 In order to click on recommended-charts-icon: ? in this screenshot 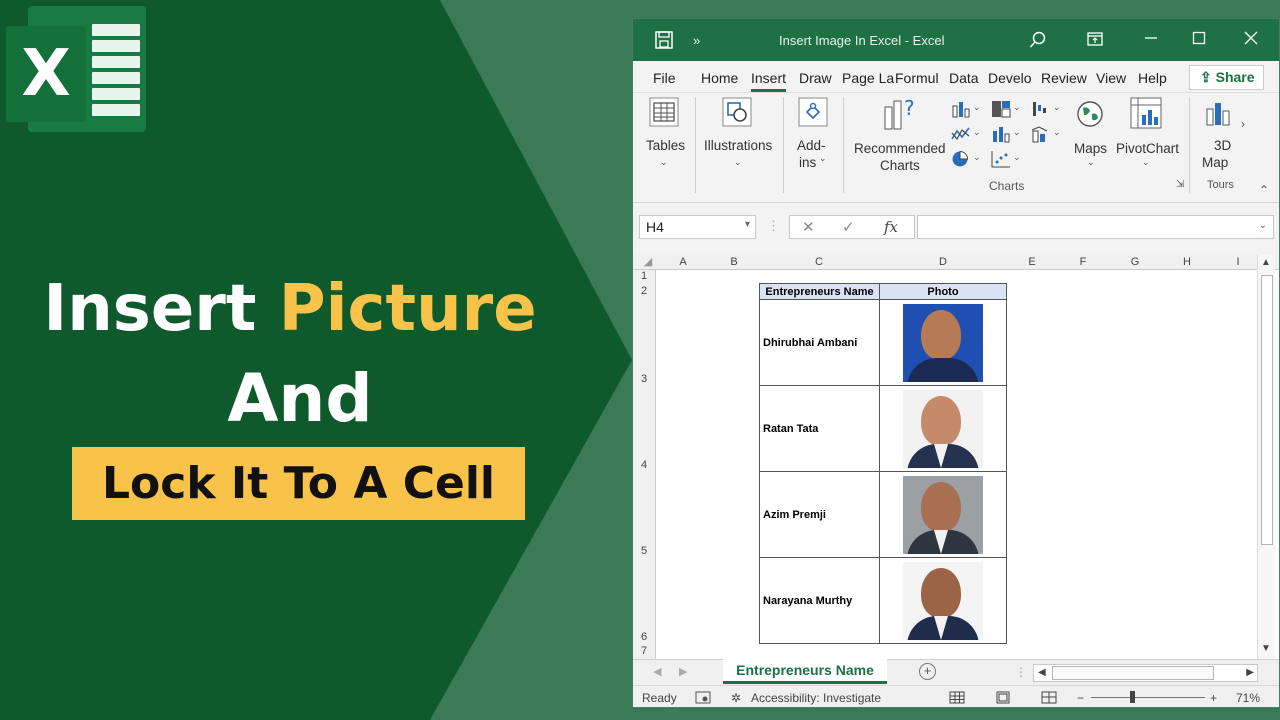, I will do `click(901, 113)`.